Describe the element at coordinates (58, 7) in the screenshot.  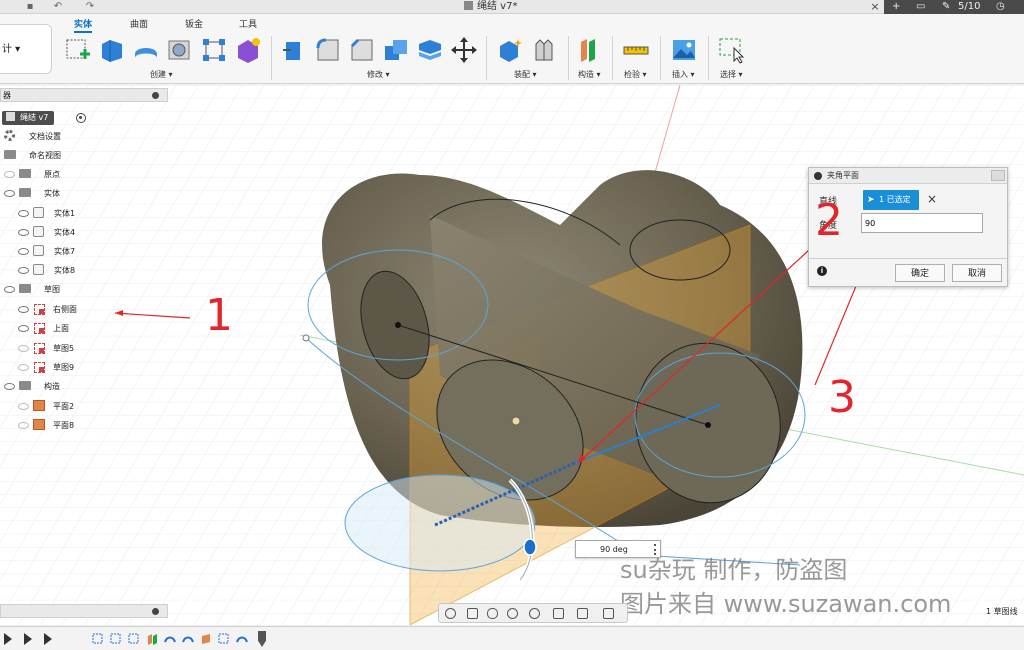
I see `undo-icon: ↶` at that location.